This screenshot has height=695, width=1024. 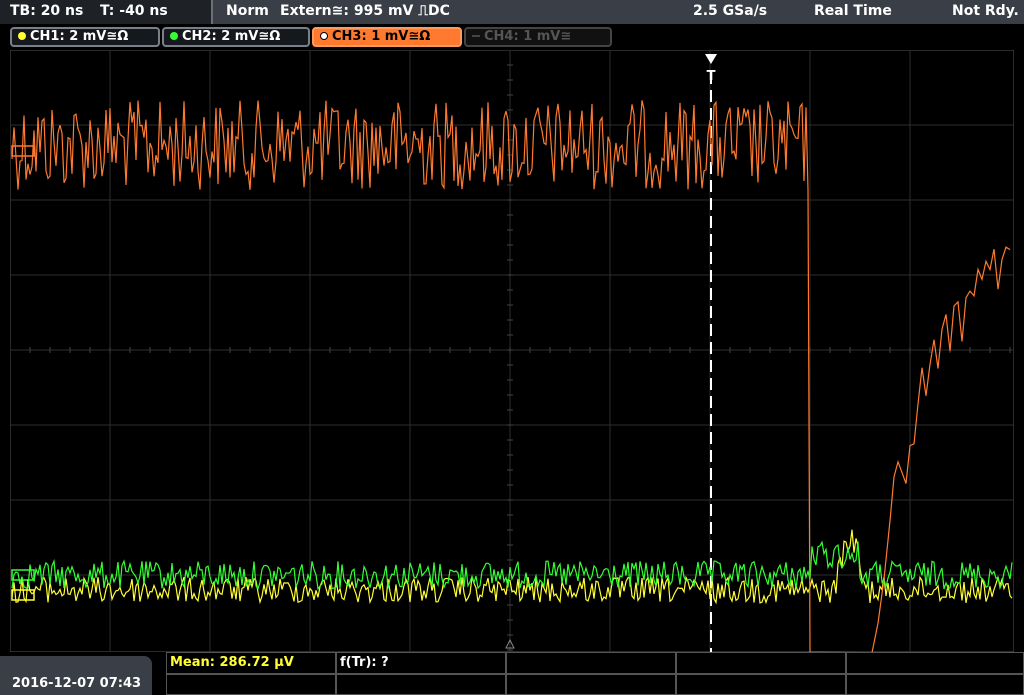 What do you see at coordinates (364, 662) in the screenshot?
I see `freq-value: f(Tr): ?` at bounding box center [364, 662].